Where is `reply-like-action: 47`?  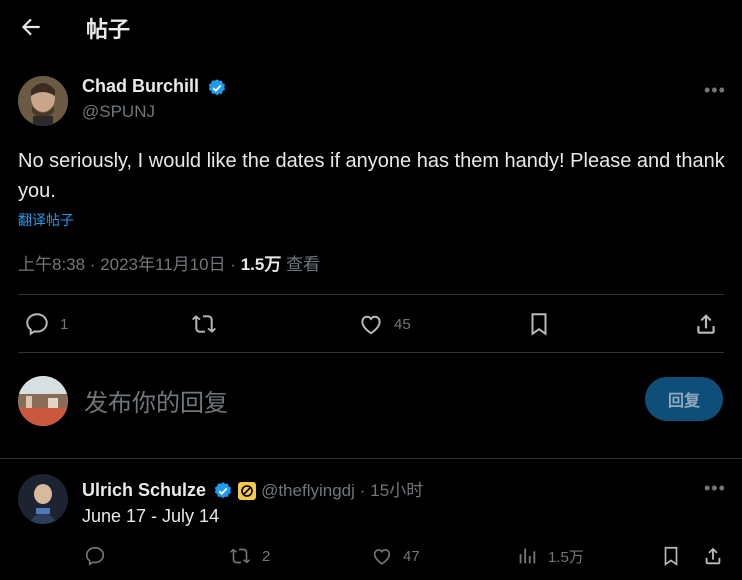
reply-like-action: 47 is located at coordinates (395, 556).